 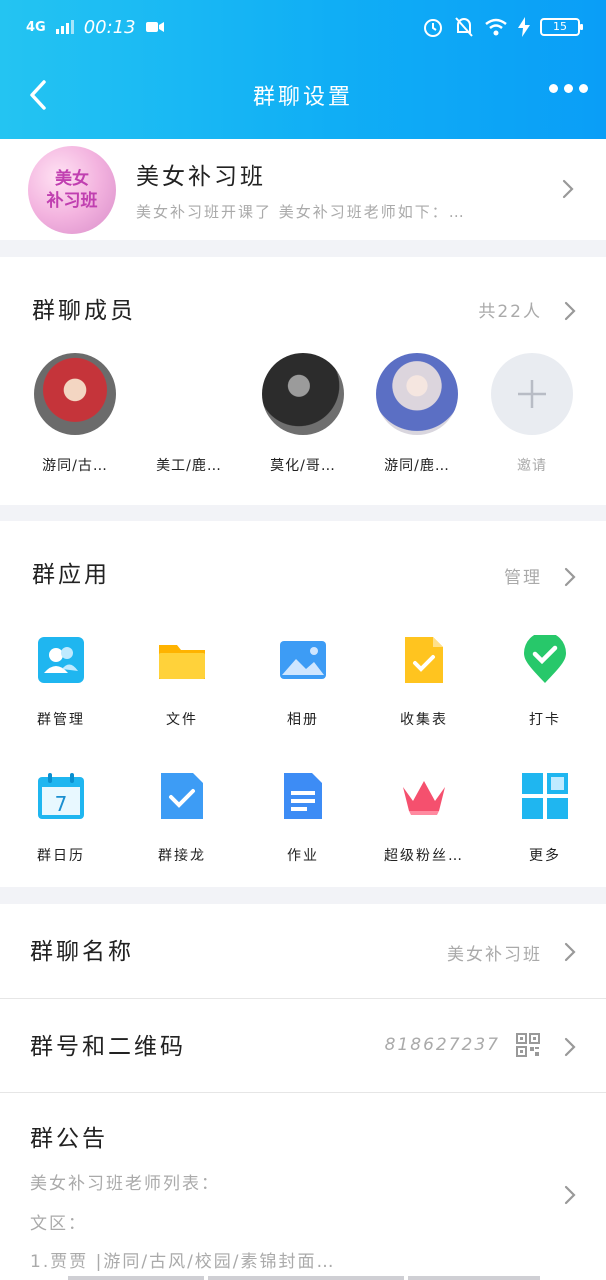 What do you see at coordinates (82, 952) in the screenshot?
I see `group-name-label: 群聊名称` at bounding box center [82, 952].